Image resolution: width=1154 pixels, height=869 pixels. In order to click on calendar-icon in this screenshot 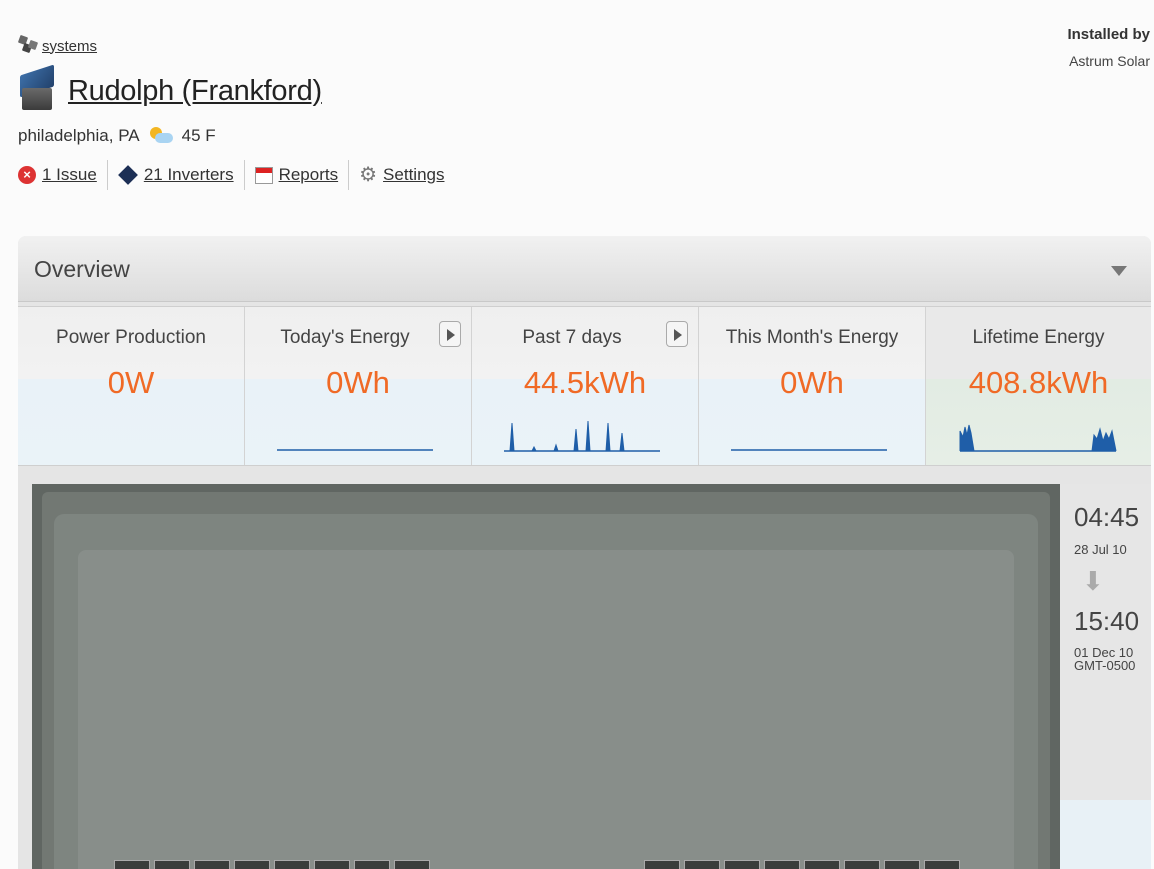, I will do `click(263, 175)`.